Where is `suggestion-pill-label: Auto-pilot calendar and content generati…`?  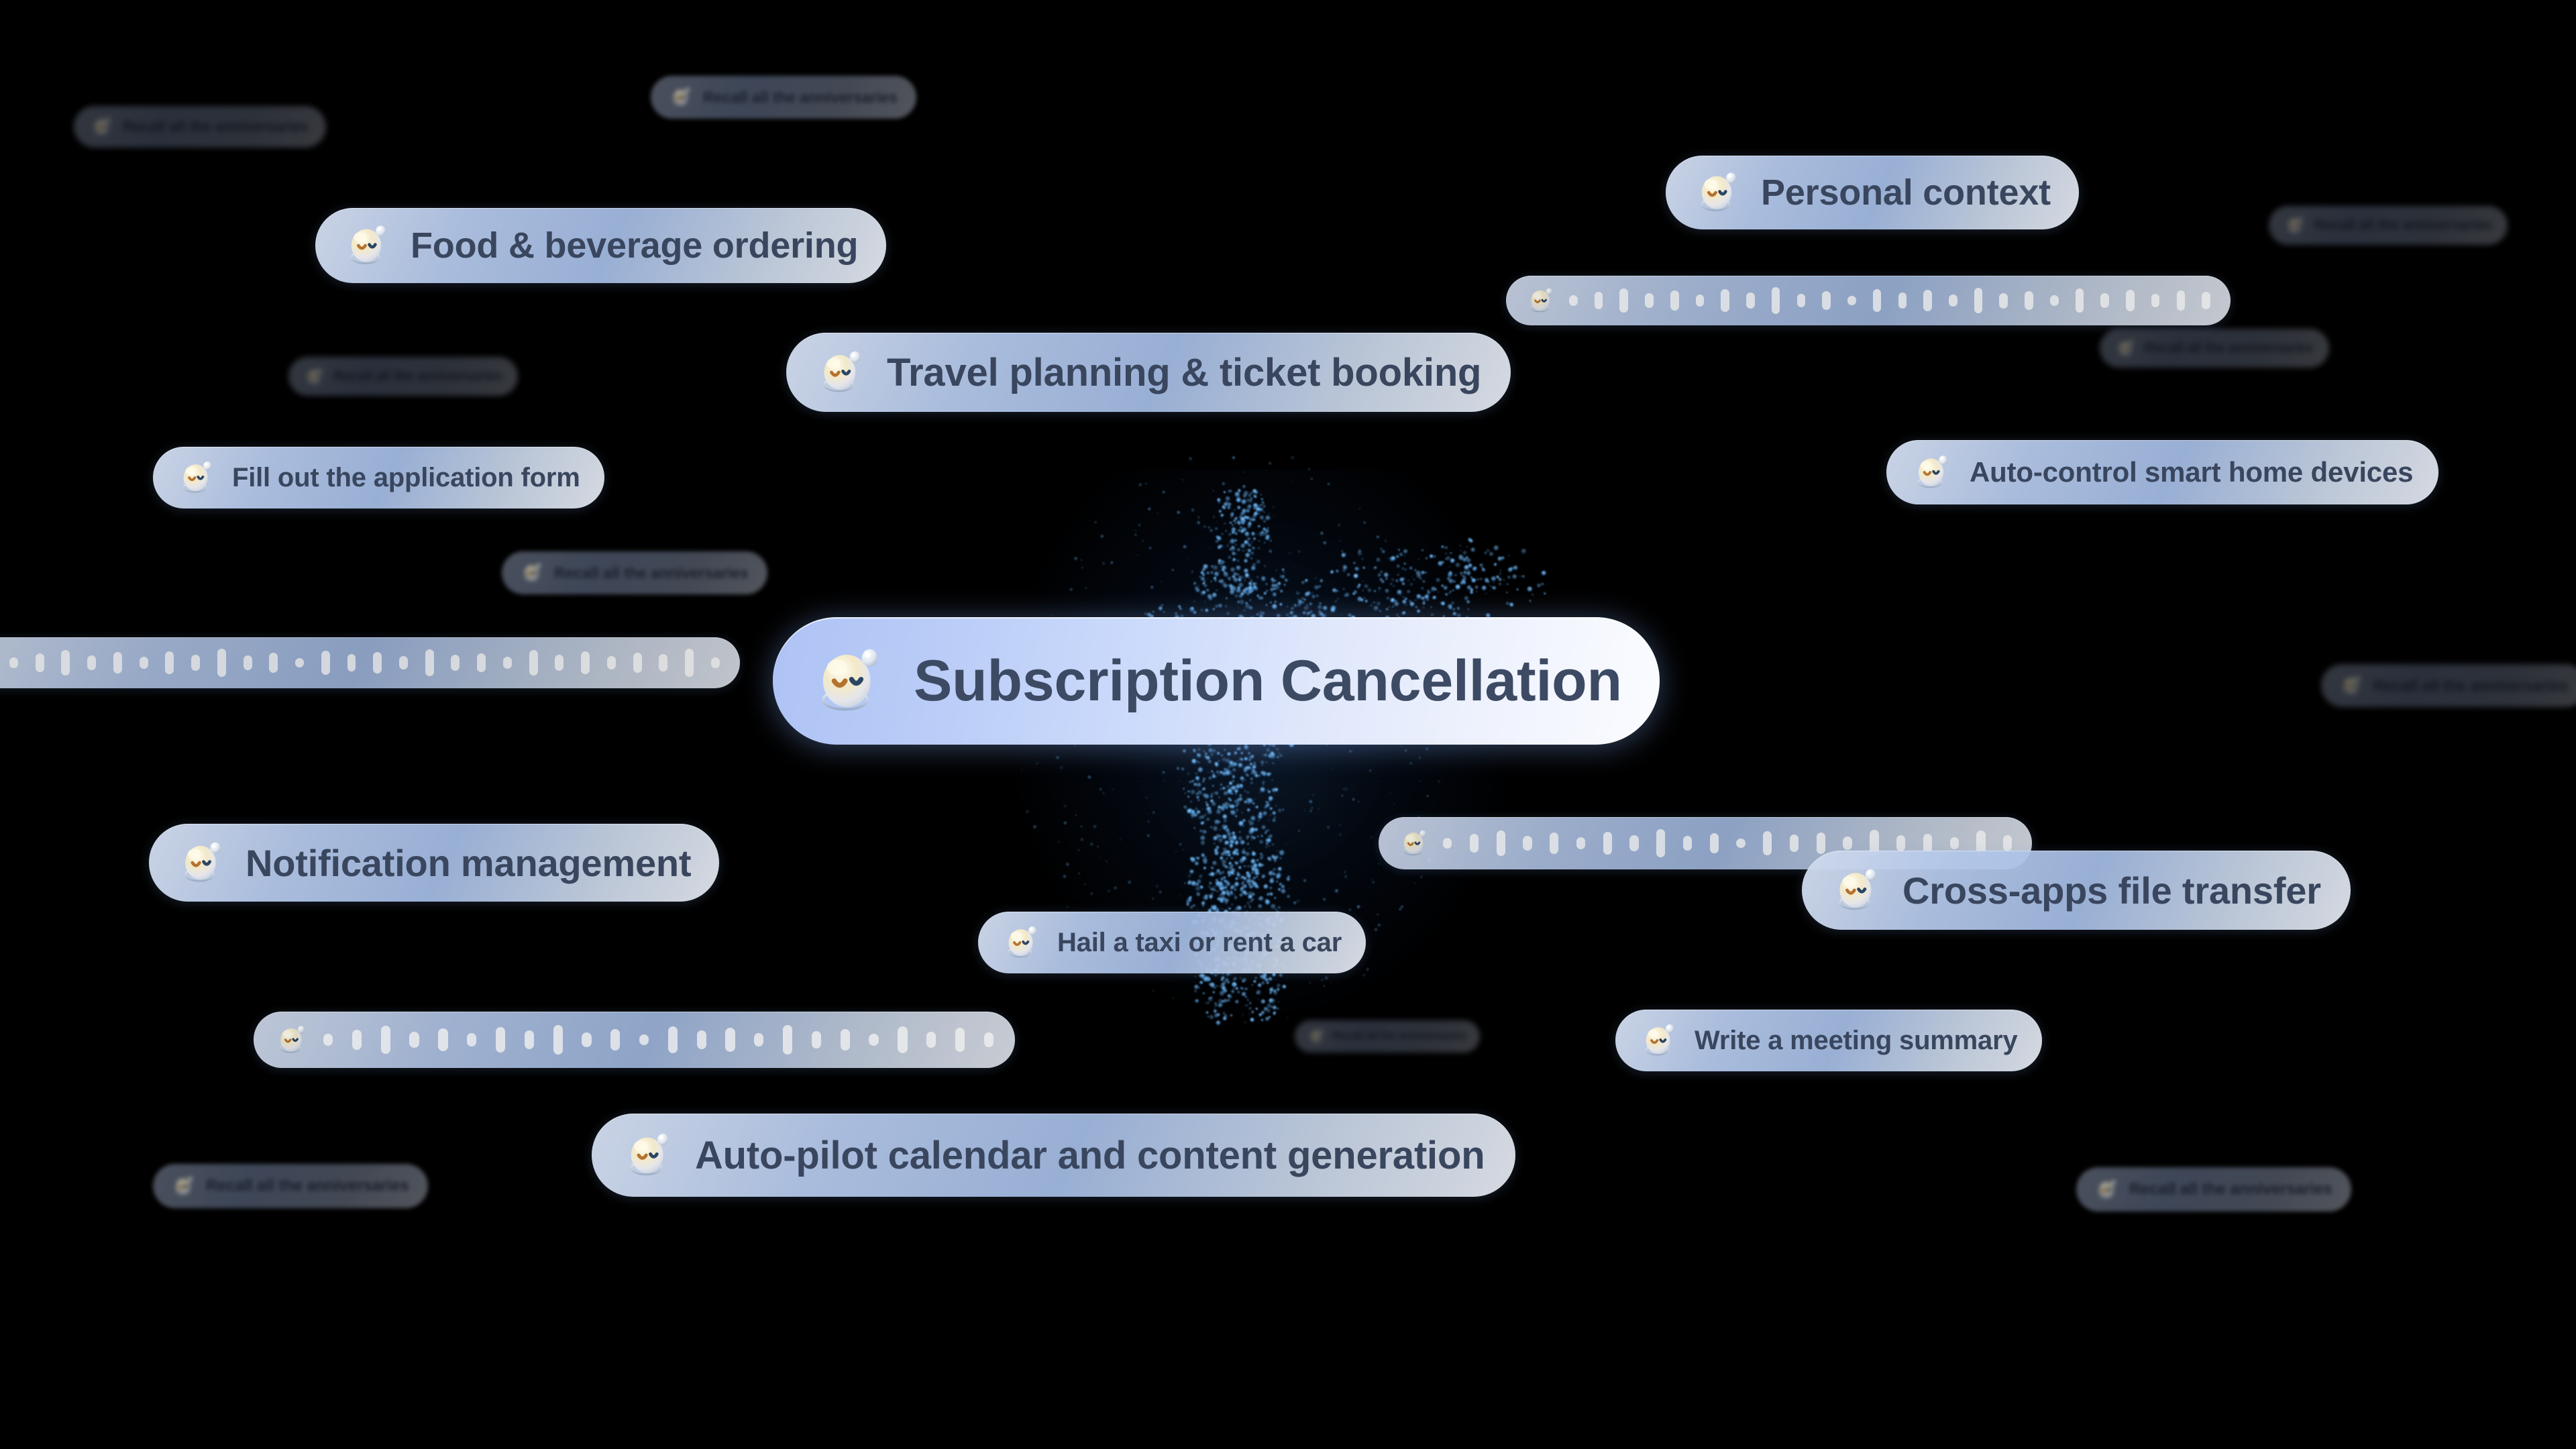
suggestion-pill-label: Auto-pilot calendar and content generati… is located at coordinates (1090, 1155).